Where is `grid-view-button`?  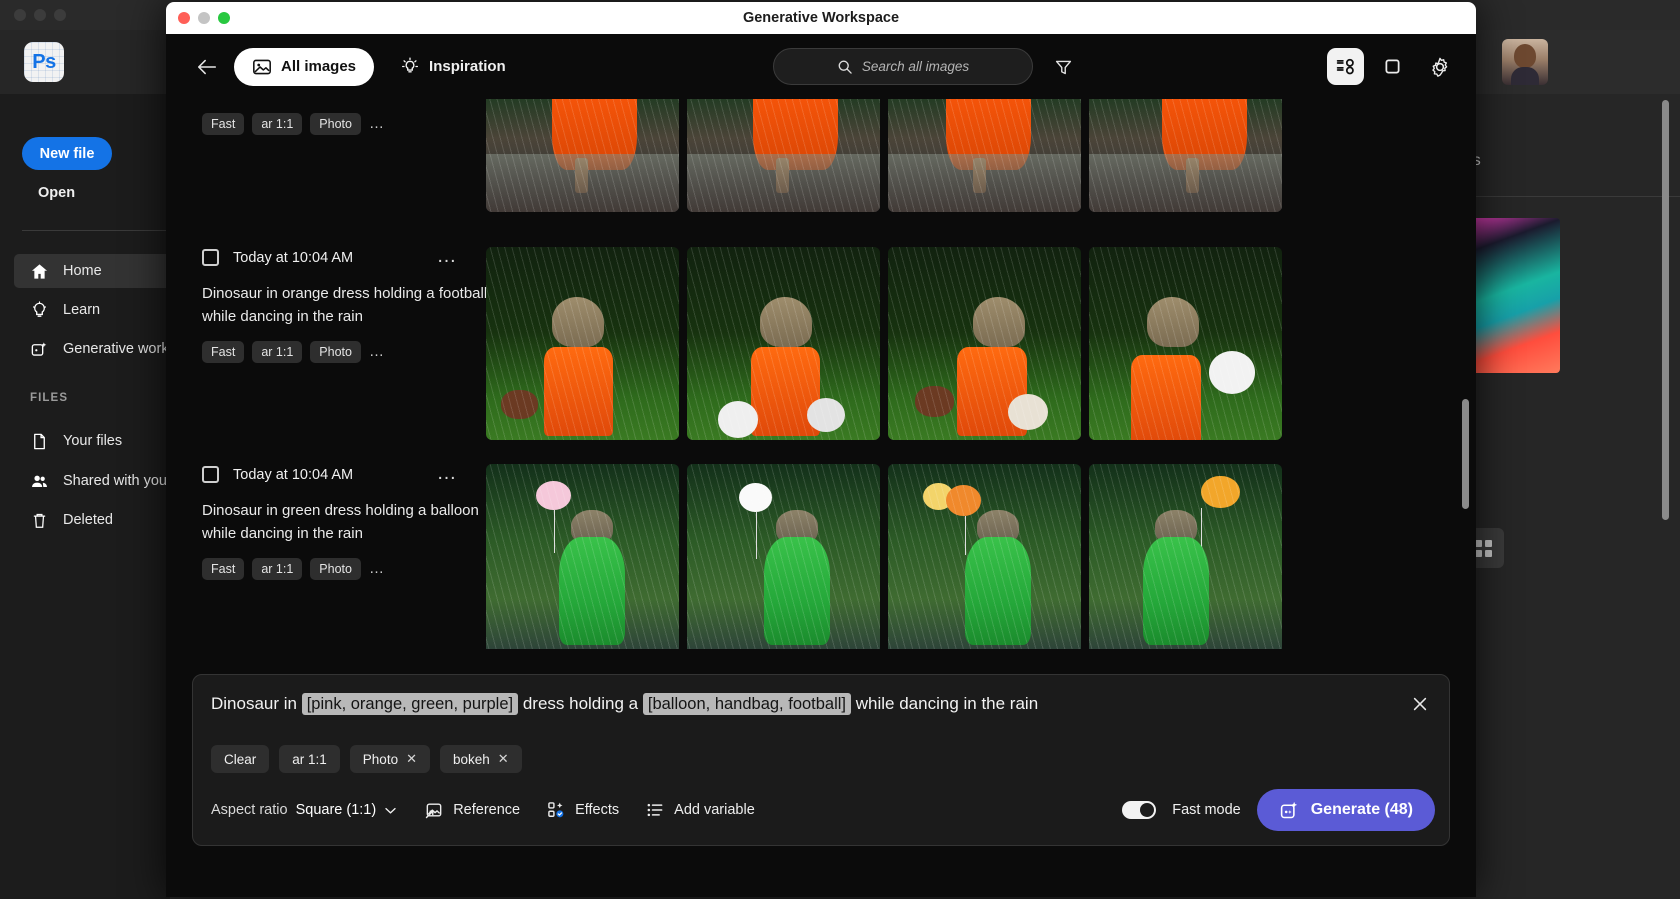 grid-view-button is located at coordinates (1392, 66).